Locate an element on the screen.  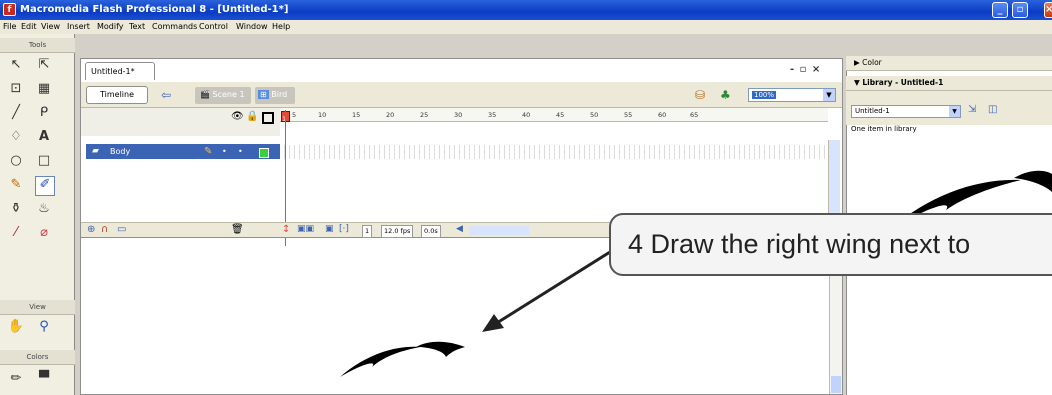
zoom-icon: ⚲ is located at coordinates (44, 327).